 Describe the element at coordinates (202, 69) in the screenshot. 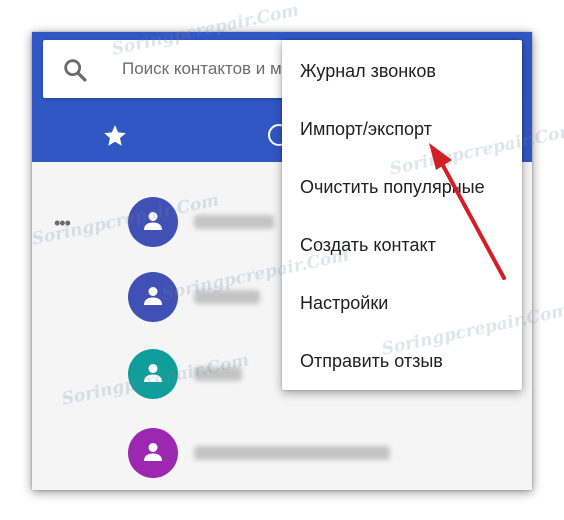

I see `search-input: Поиск контактов и м` at that location.